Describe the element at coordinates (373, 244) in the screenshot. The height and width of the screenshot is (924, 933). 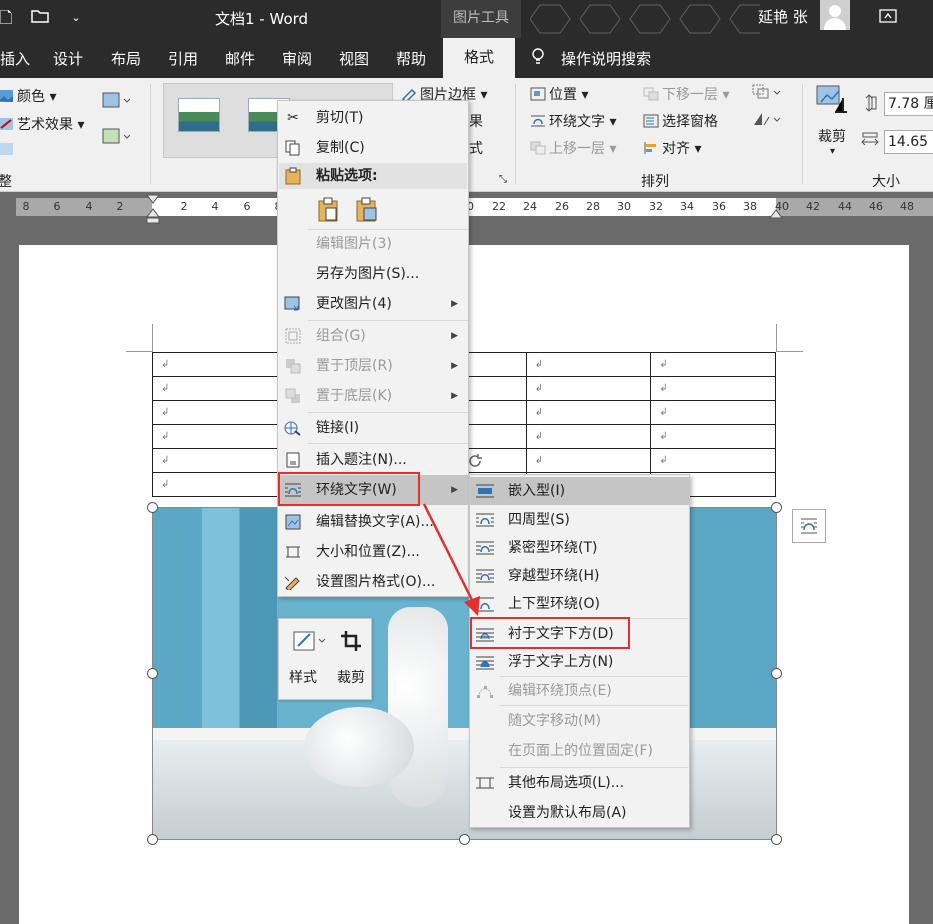
I see `menu-edit-picture: 编辑图片(3)` at that location.